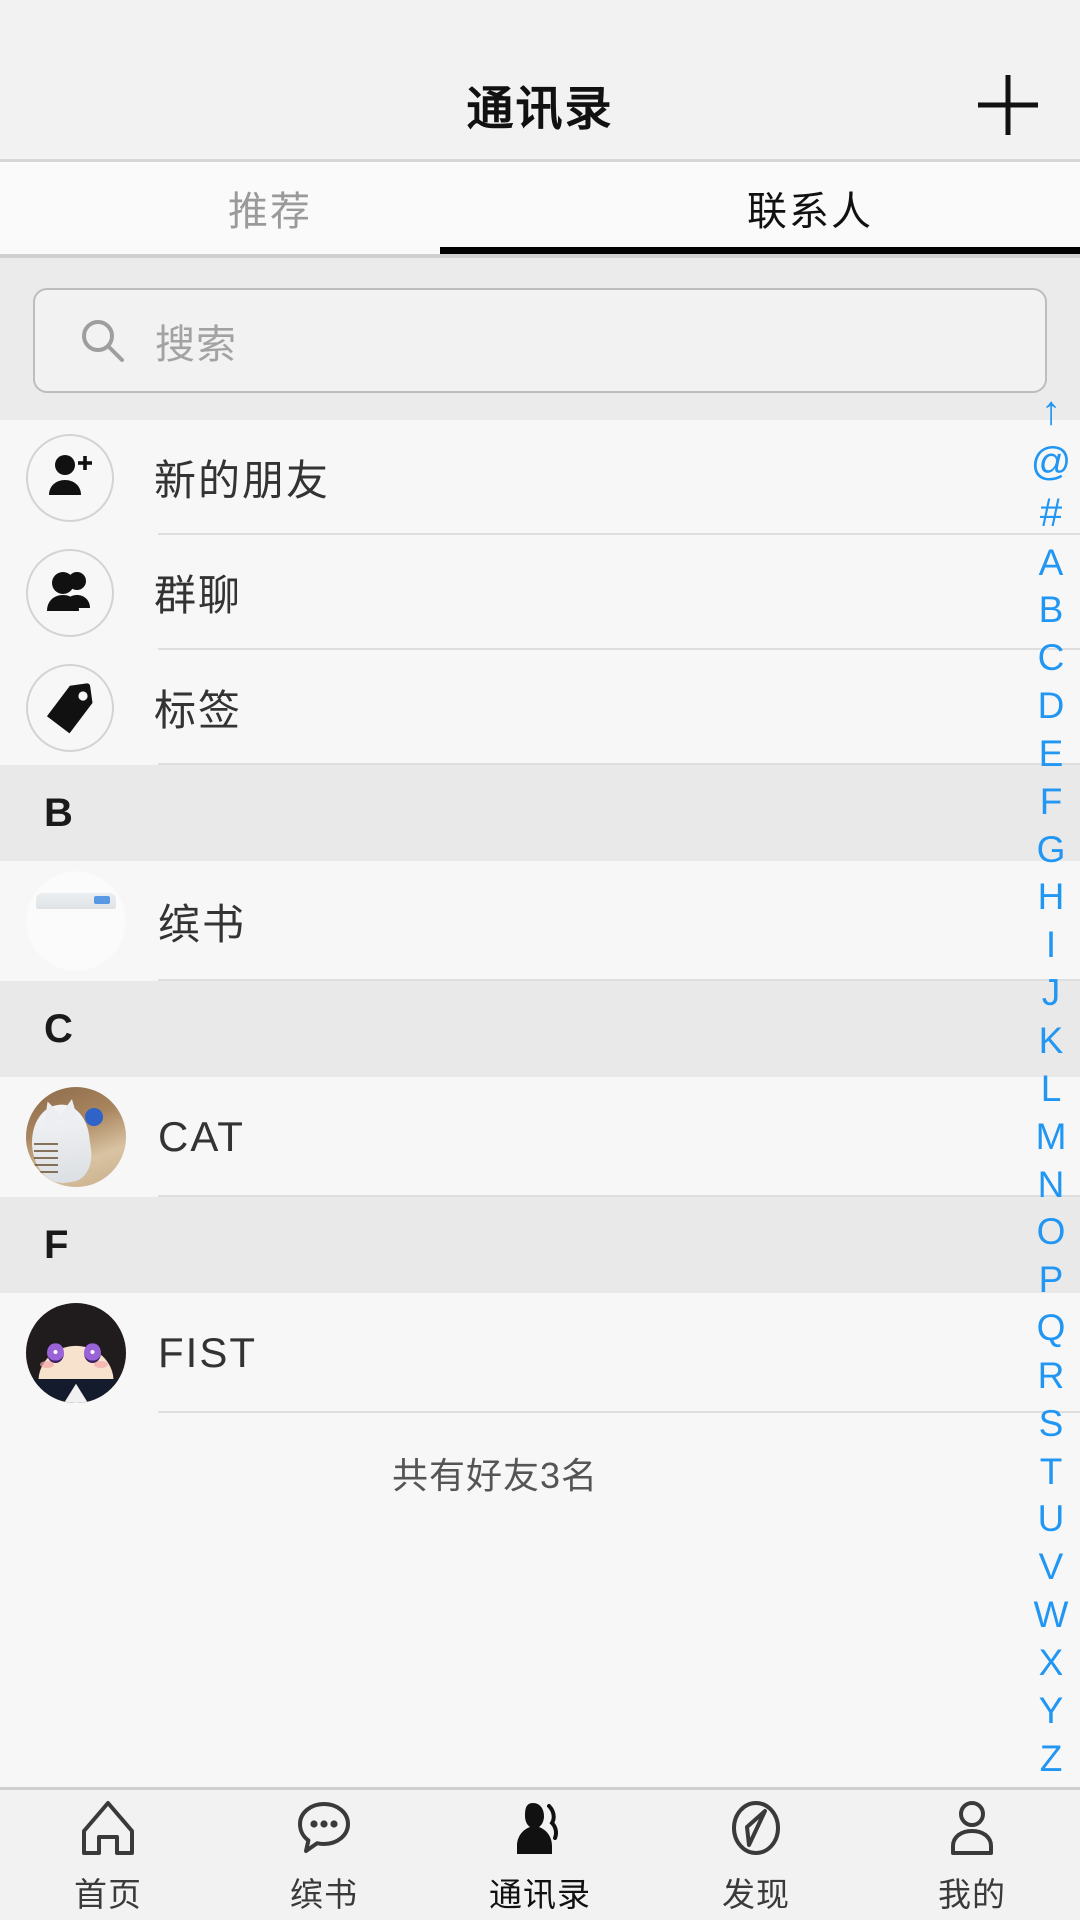  Describe the element at coordinates (540, 813) in the screenshot. I see `section-header-b: B` at that location.